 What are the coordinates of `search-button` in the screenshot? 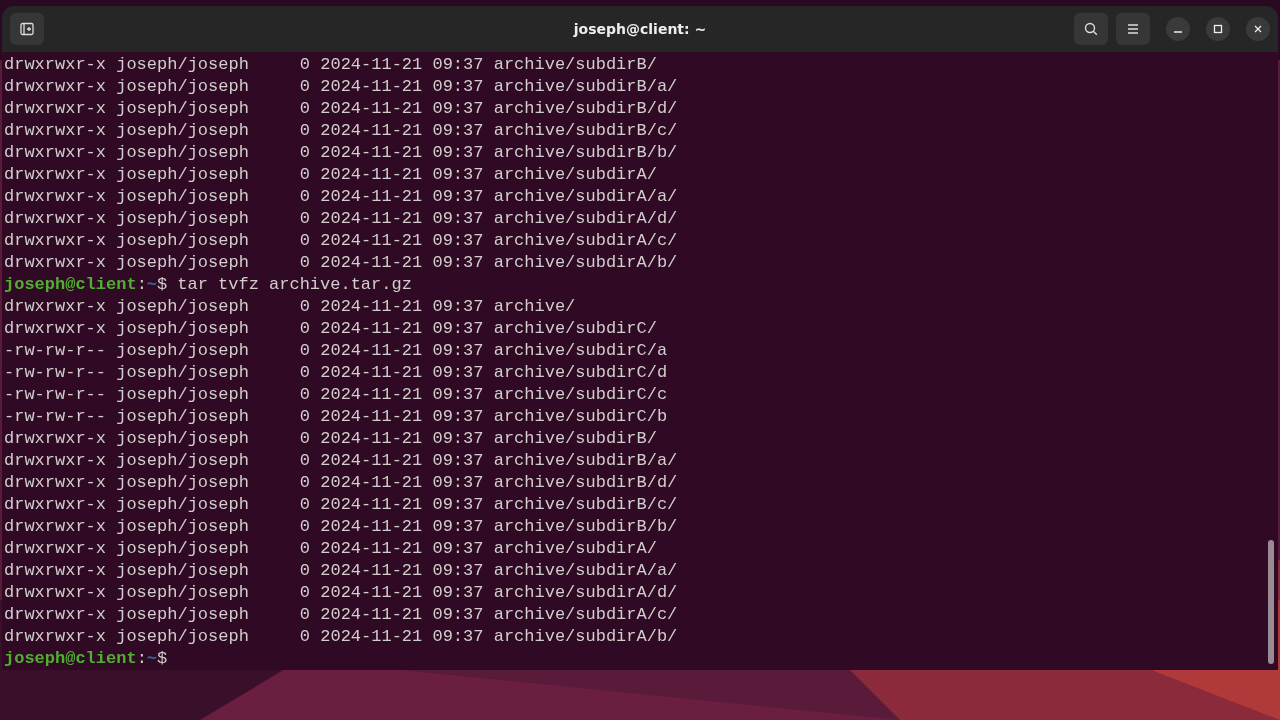 It's located at (1091, 29).